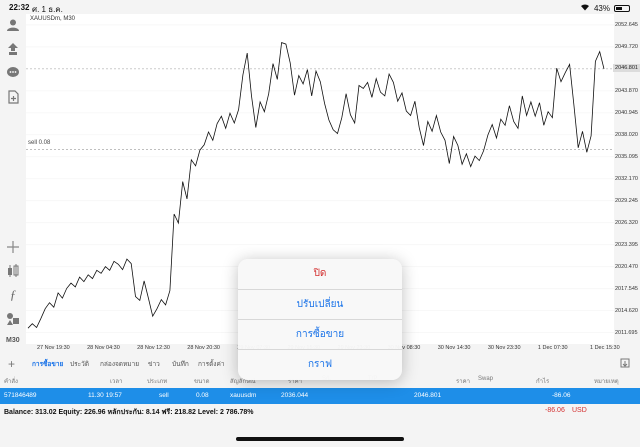 The image size is (640, 447). I want to click on tab-news: ข่าว, so click(154, 364).